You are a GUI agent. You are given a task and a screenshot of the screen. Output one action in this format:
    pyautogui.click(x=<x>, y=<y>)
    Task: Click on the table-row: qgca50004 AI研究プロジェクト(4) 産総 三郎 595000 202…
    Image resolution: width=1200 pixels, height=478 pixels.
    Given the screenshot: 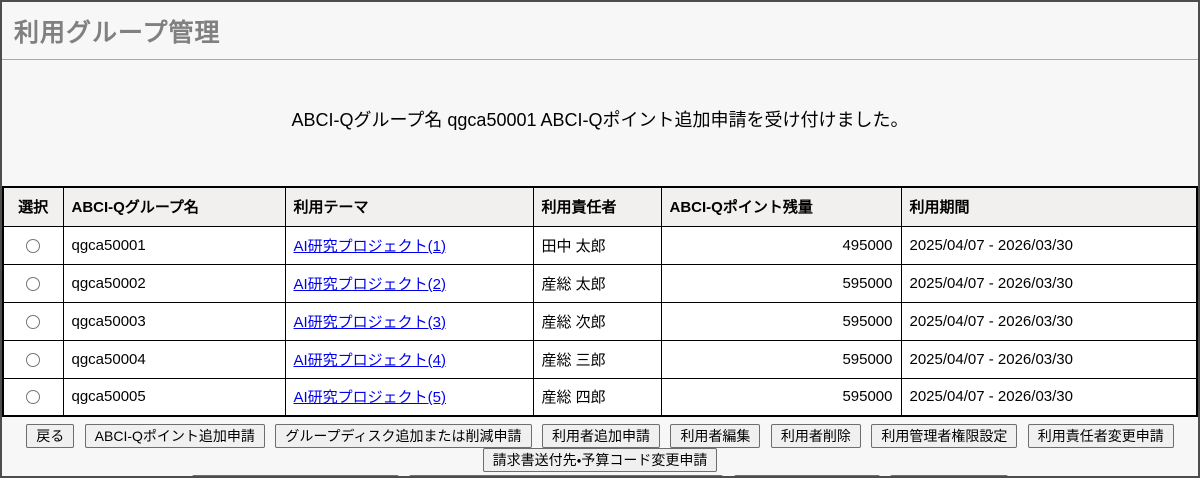 What is the action you would take?
    pyautogui.click(x=600, y=359)
    